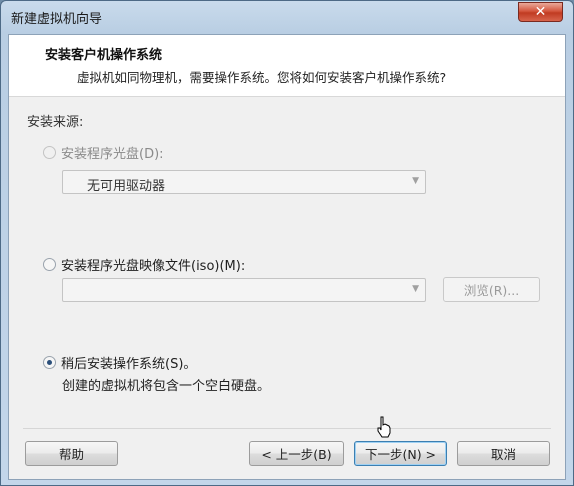 This screenshot has height=486, width=574. What do you see at coordinates (153, 266) in the screenshot?
I see `iso-option-label: 安装程序光盘映像文件(iso)(M):` at bounding box center [153, 266].